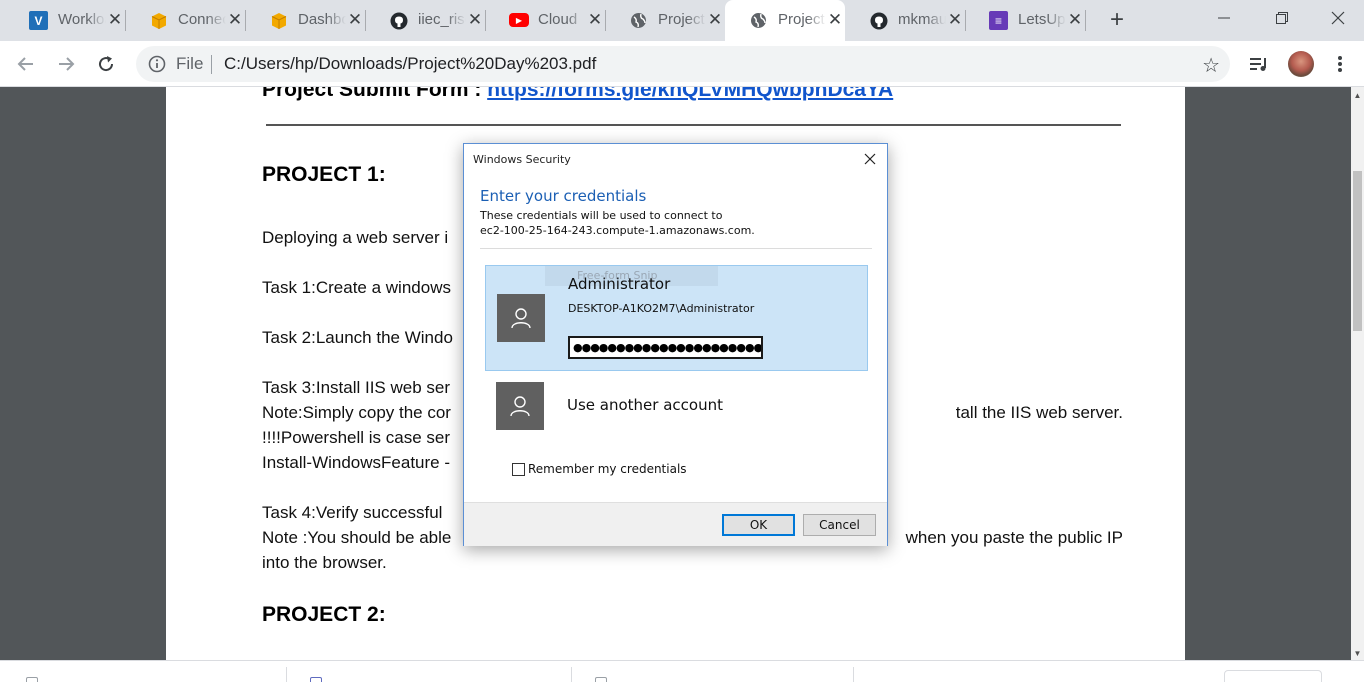  What do you see at coordinates (1117, 21) in the screenshot?
I see `new-tab-button: +` at bounding box center [1117, 21].